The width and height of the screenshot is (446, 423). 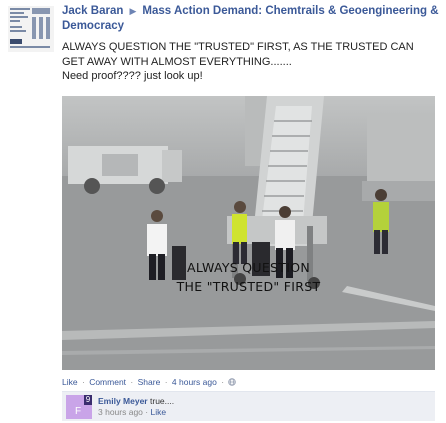 I want to click on arrow-right-icon: ▶, so click(x=133, y=11).